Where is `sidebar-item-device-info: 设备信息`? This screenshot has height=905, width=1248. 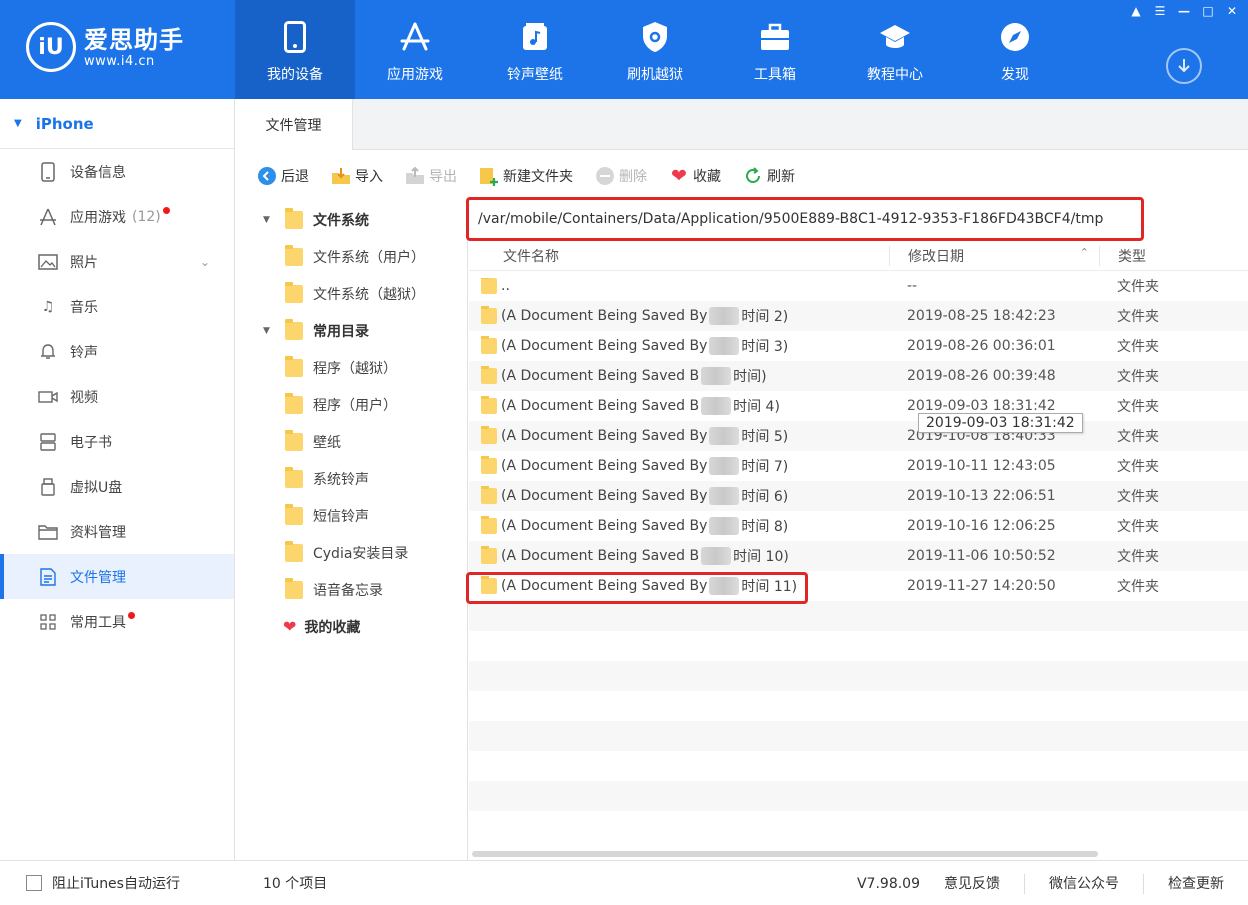 sidebar-item-device-info: 设备信息 is located at coordinates (117, 171).